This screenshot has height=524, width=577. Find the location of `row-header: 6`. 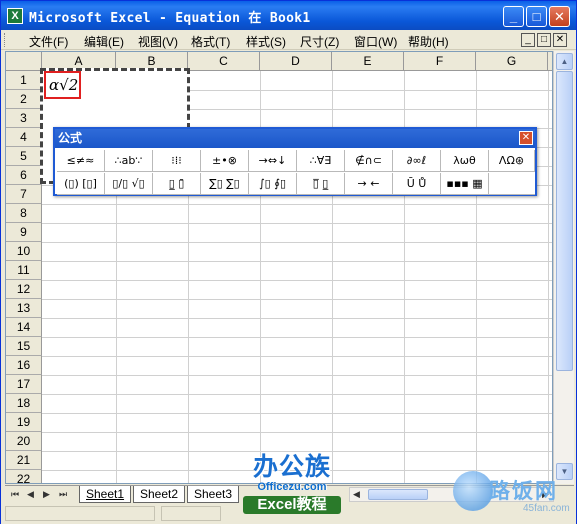

row-header: 6 is located at coordinates (24, 175).